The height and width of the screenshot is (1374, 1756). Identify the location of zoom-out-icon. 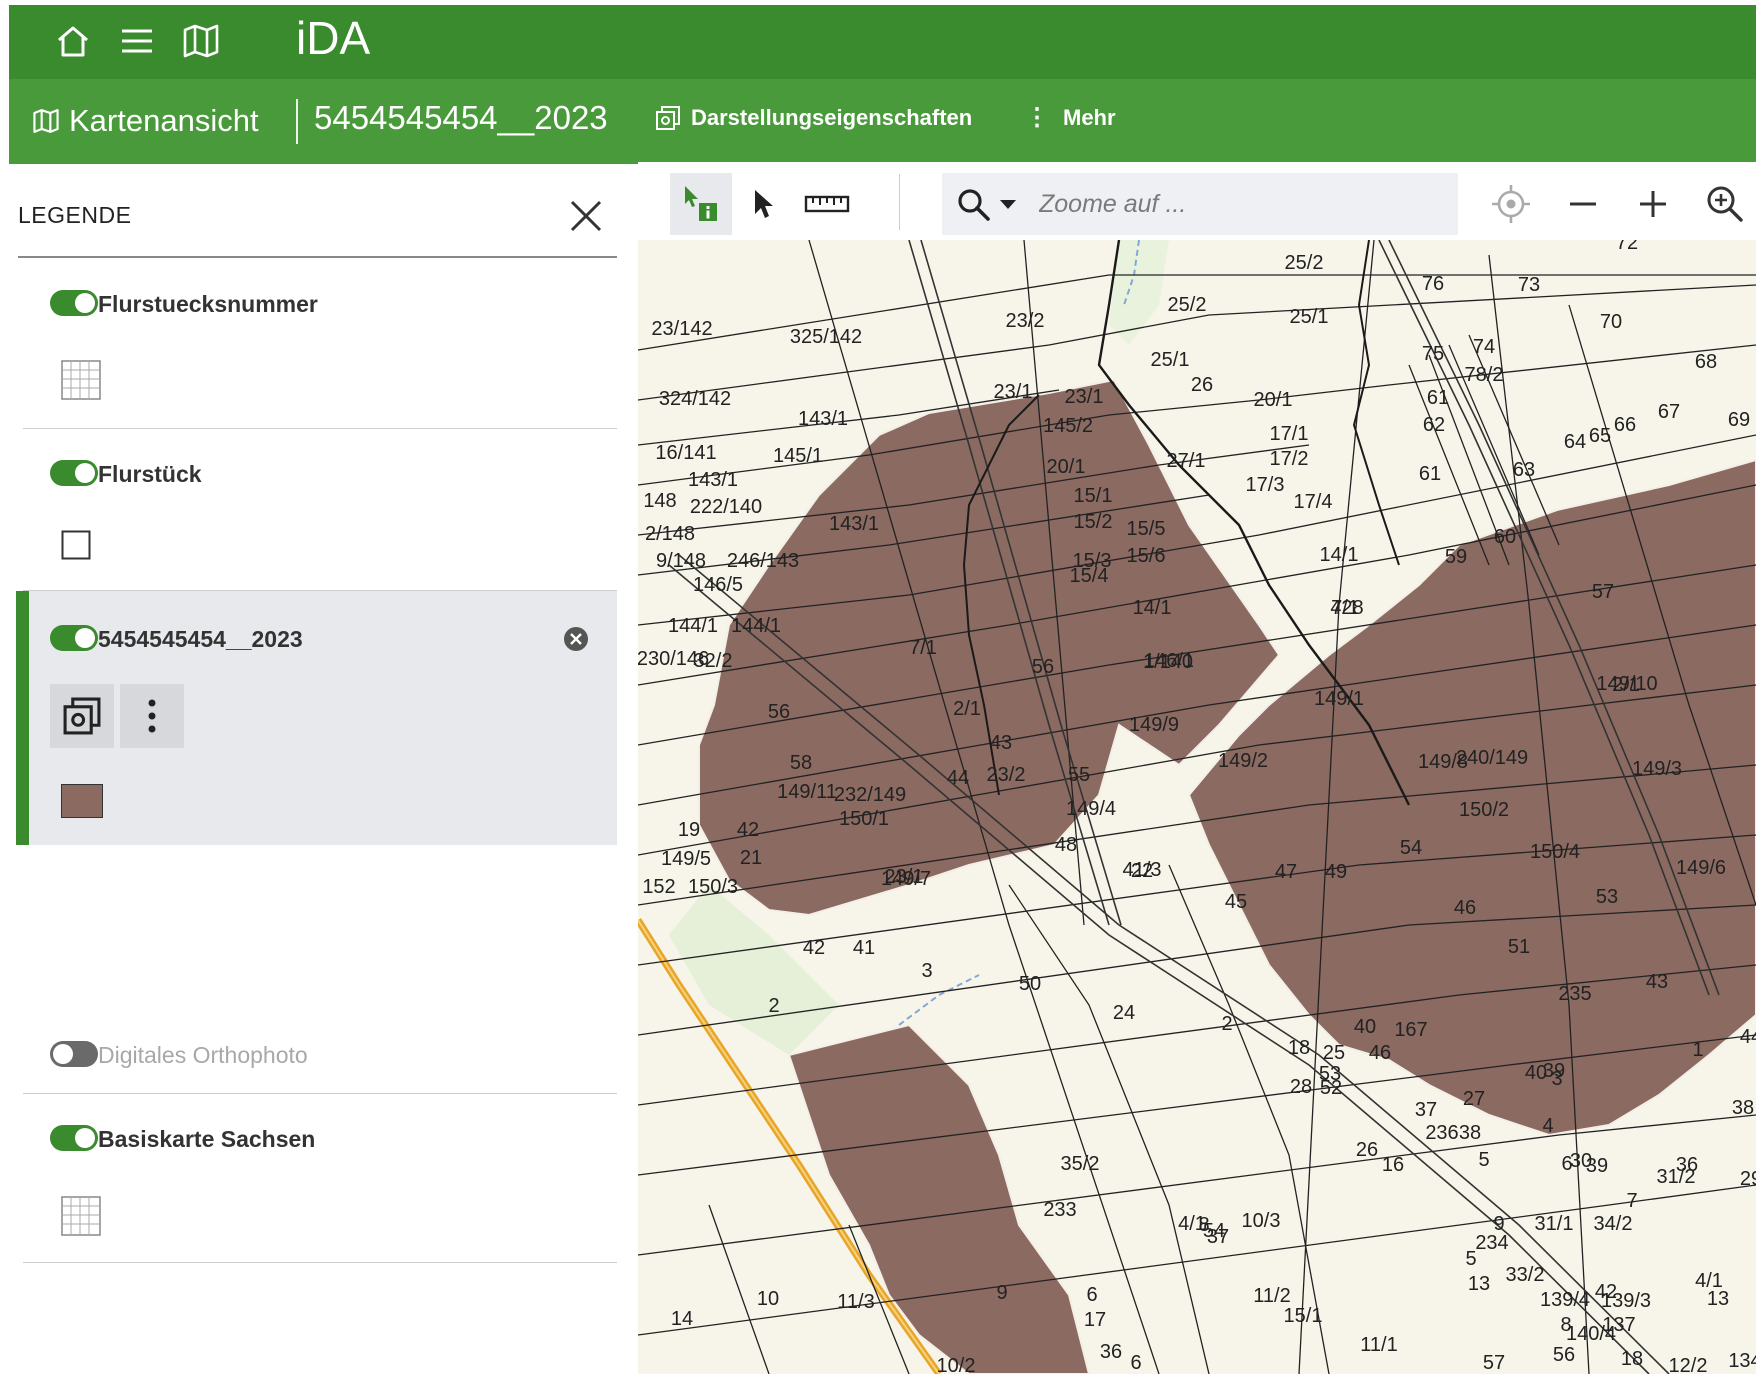
(1583, 204).